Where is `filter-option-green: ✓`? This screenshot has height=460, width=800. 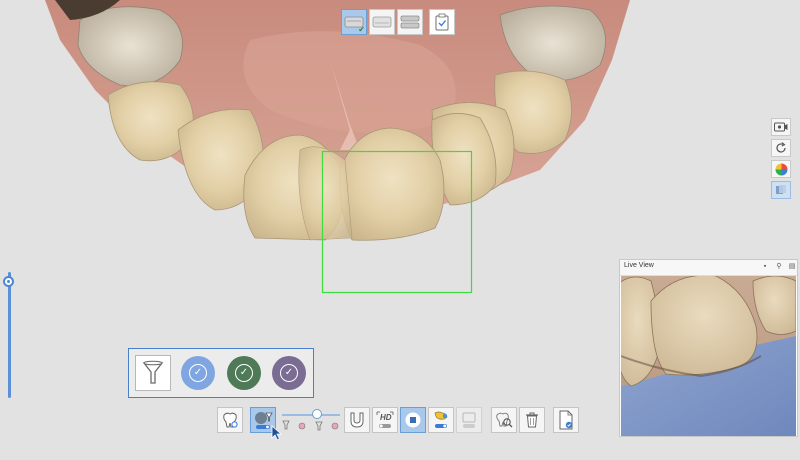 filter-option-green: ✓ is located at coordinates (244, 373).